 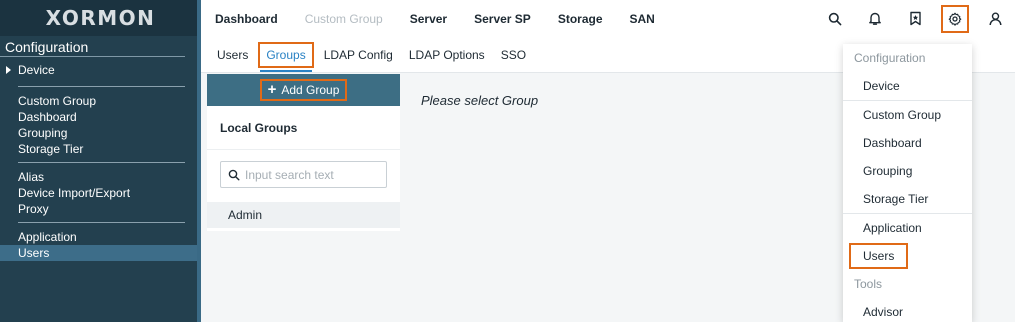 I want to click on nav-server-sp: Server SP, so click(x=502, y=19).